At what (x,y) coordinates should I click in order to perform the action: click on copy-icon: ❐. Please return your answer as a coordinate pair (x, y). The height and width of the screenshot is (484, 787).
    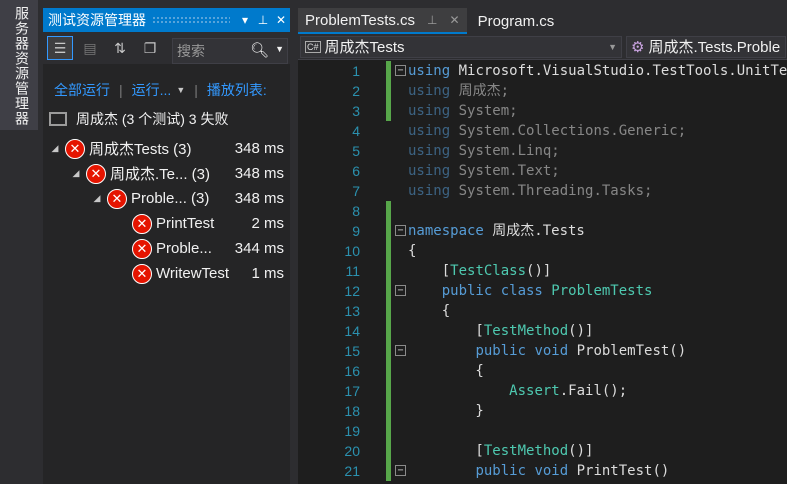
    Looking at the image, I should click on (150, 48).